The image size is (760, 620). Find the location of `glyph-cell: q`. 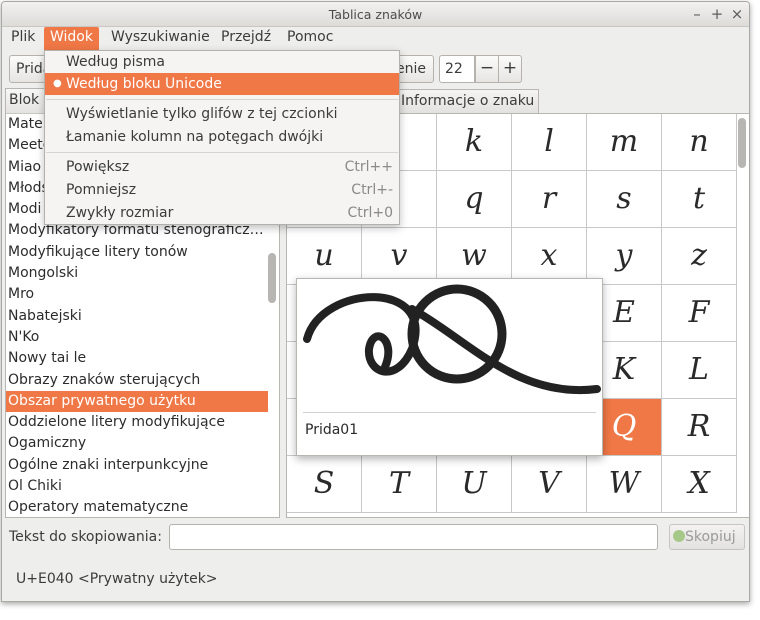

glyph-cell: q is located at coordinates (474, 199).